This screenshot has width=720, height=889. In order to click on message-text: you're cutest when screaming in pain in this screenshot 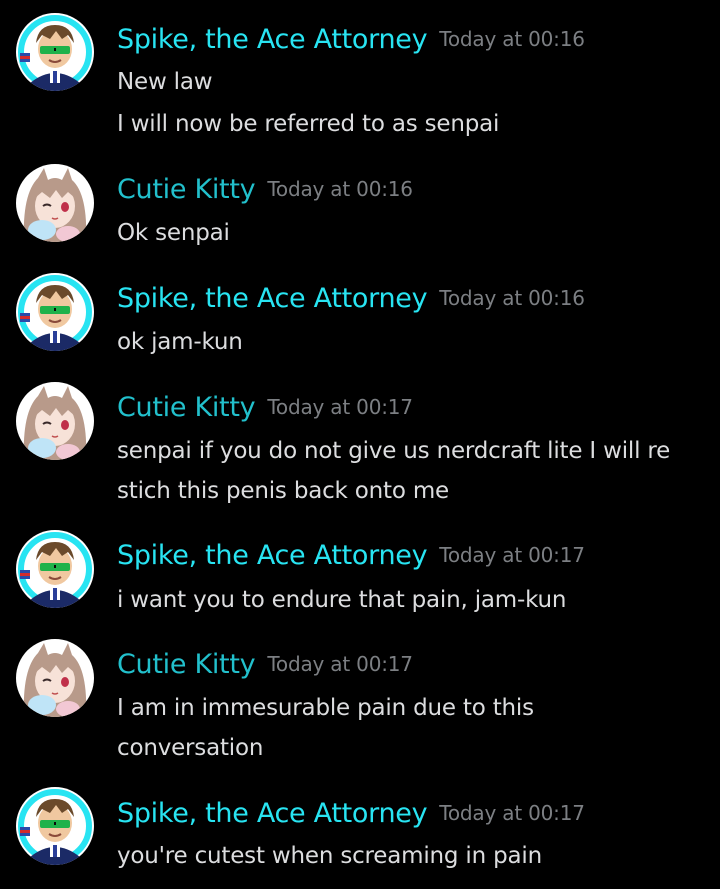, I will do `click(329, 856)`.